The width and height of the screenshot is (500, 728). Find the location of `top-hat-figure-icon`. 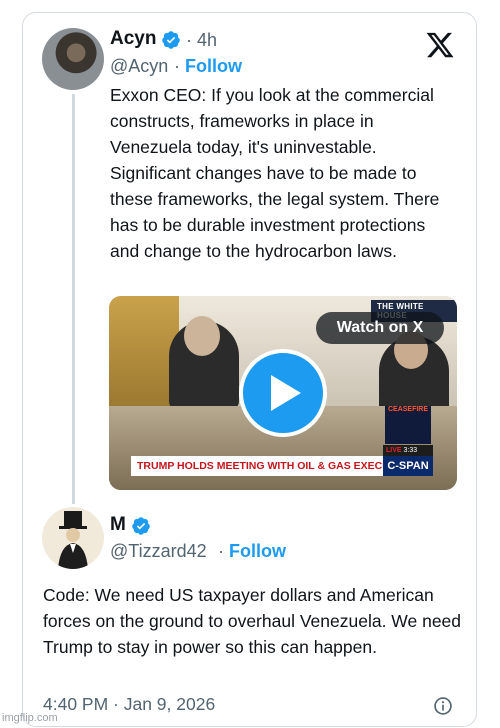

top-hat-figure-icon is located at coordinates (73, 540).